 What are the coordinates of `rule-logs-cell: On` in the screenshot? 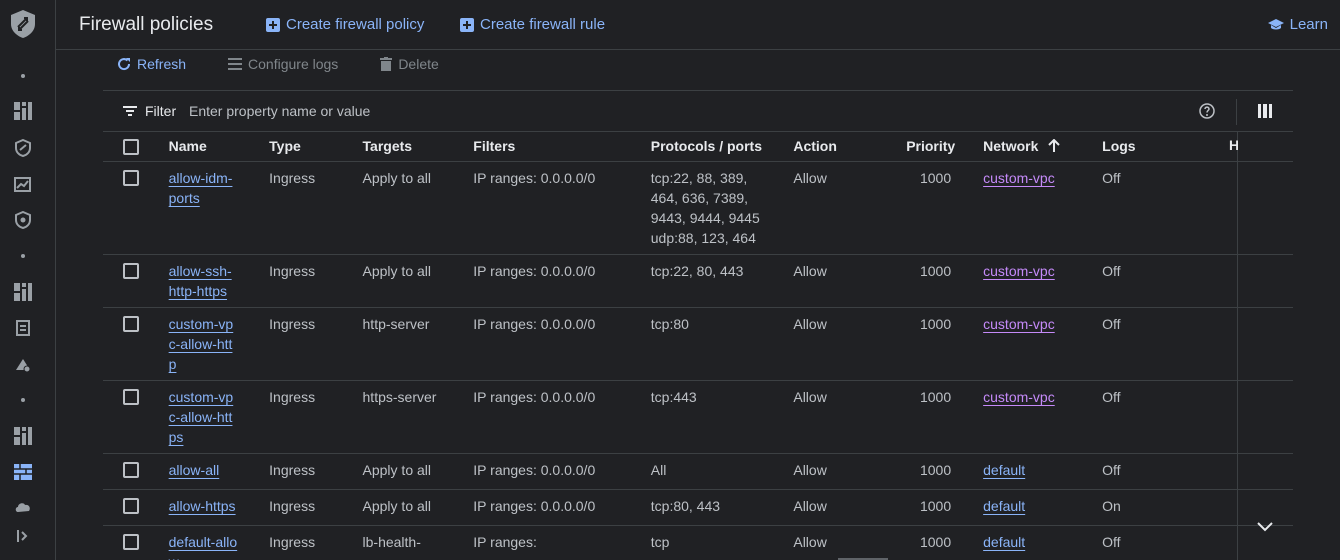 It's located at (1165, 507).